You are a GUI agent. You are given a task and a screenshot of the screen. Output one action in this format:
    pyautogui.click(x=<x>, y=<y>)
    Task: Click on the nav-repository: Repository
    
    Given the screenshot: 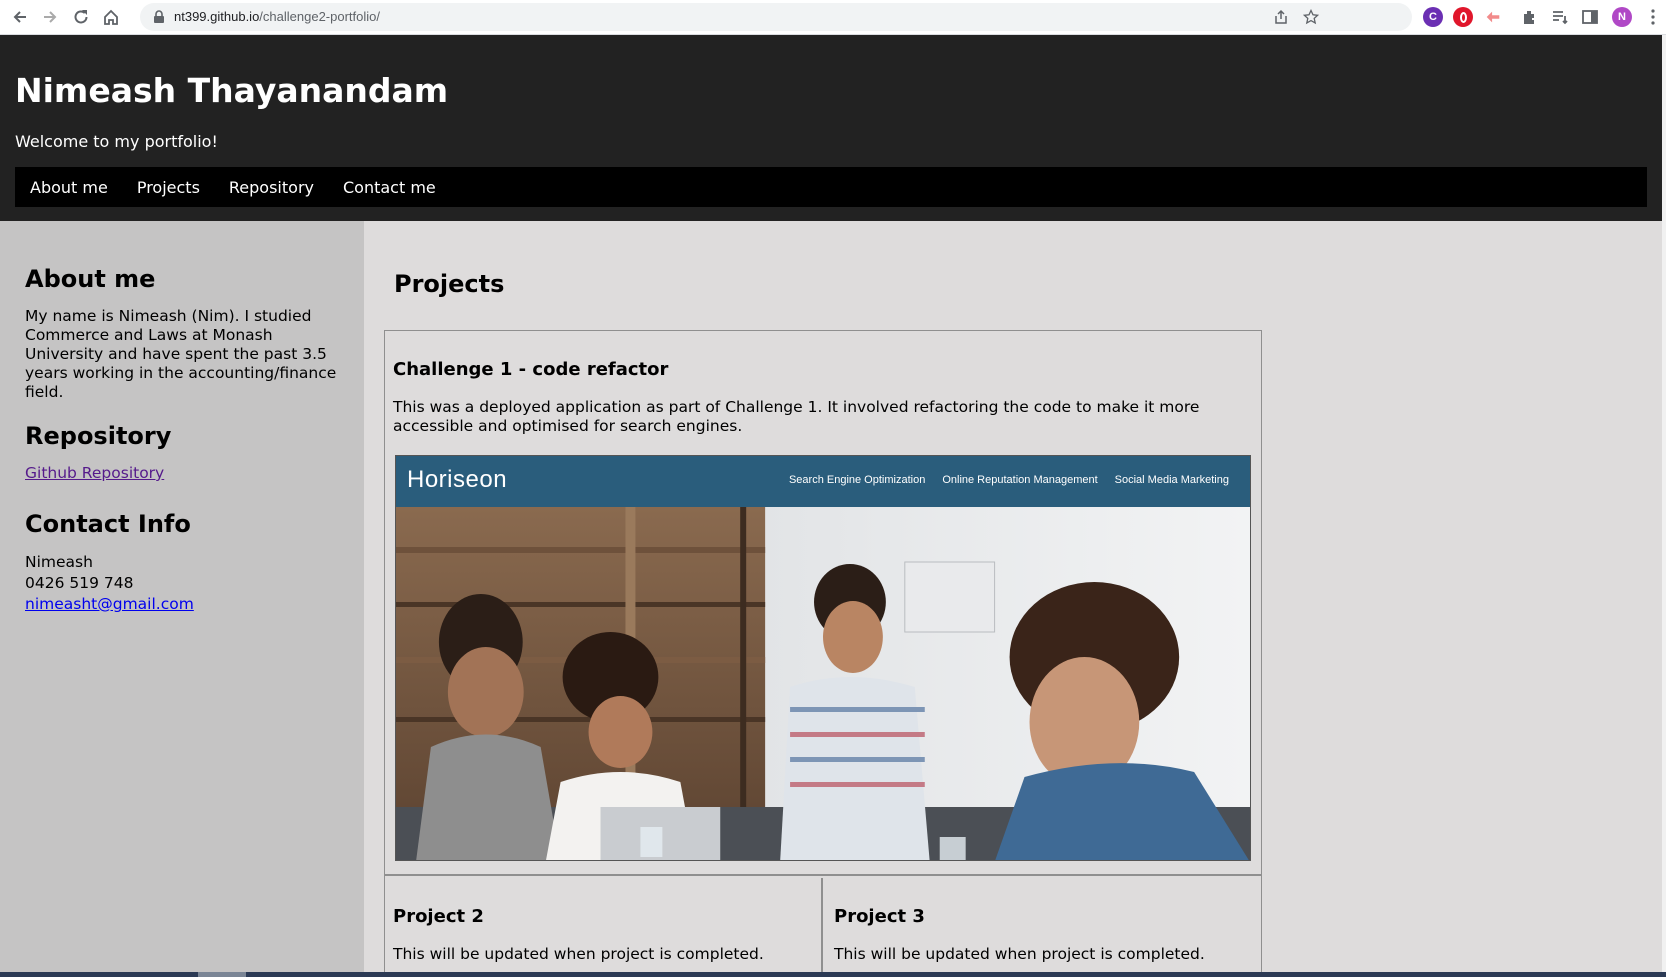 What is the action you would take?
    pyautogui.click(x=271, y=187)
    